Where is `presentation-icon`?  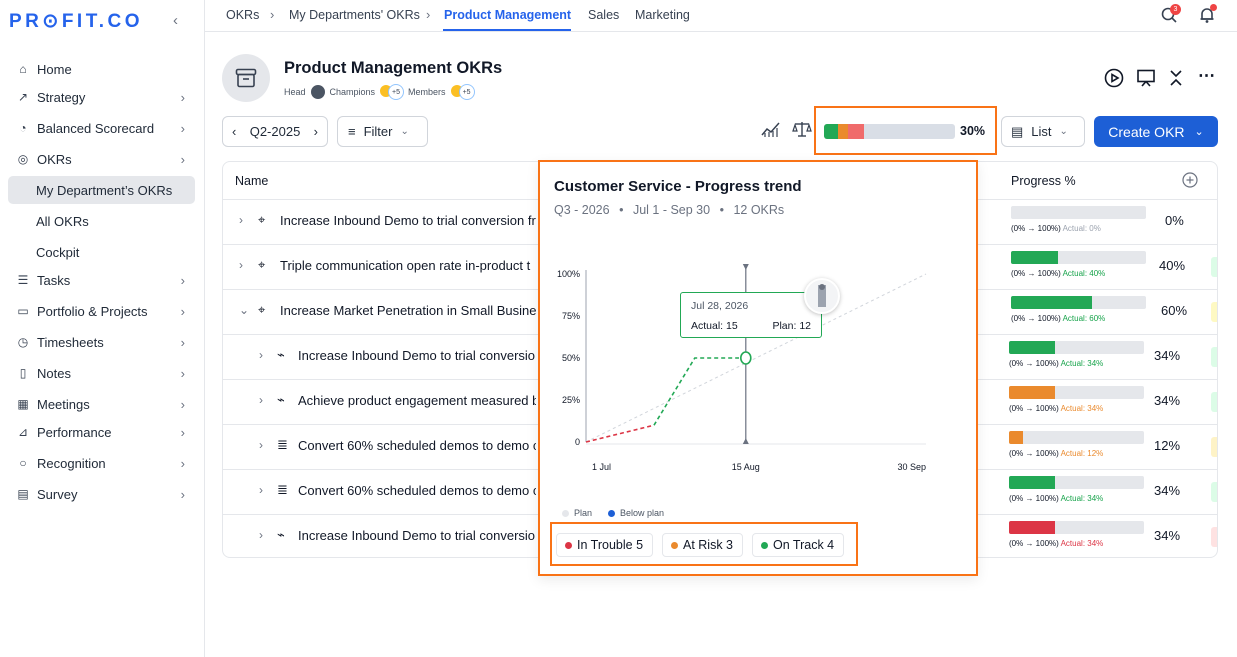
presentation-icon is located at coordinates (1146, 80).